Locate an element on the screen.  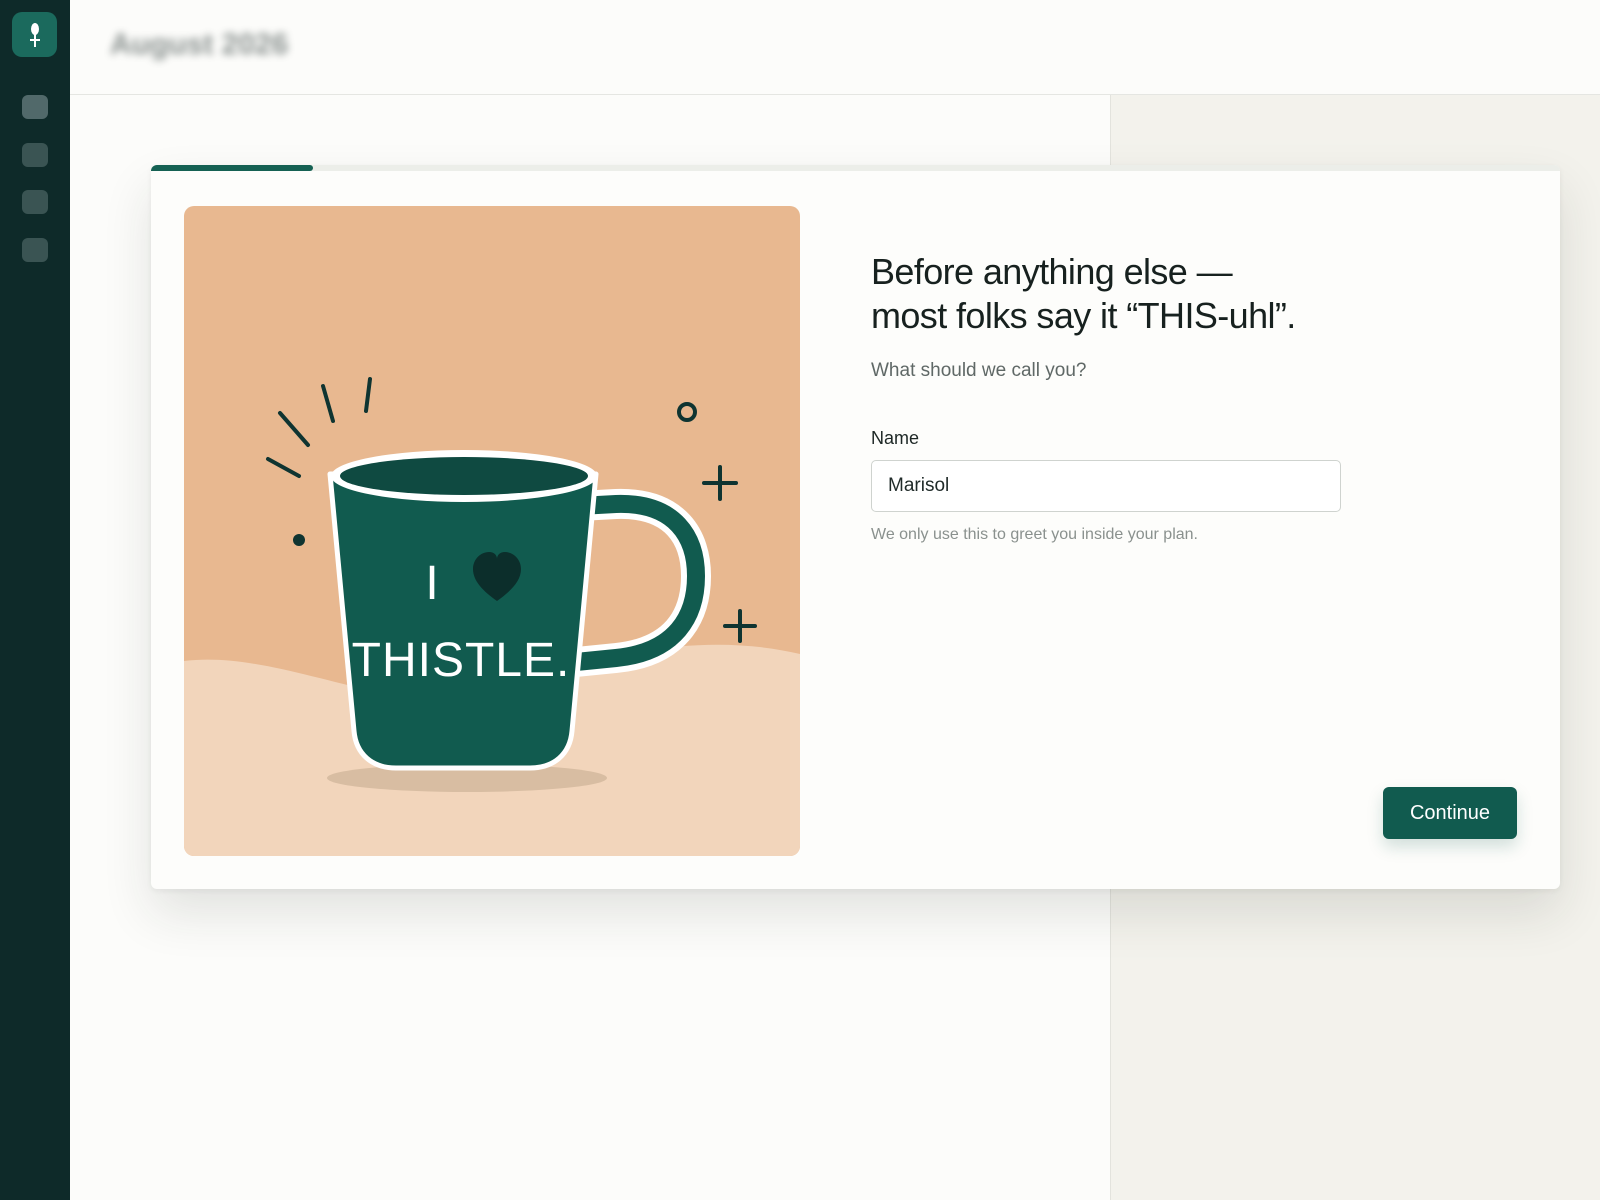
headline-line-2: most folks say it “THIS-uhl”. is located at coordinates (1083, 315).